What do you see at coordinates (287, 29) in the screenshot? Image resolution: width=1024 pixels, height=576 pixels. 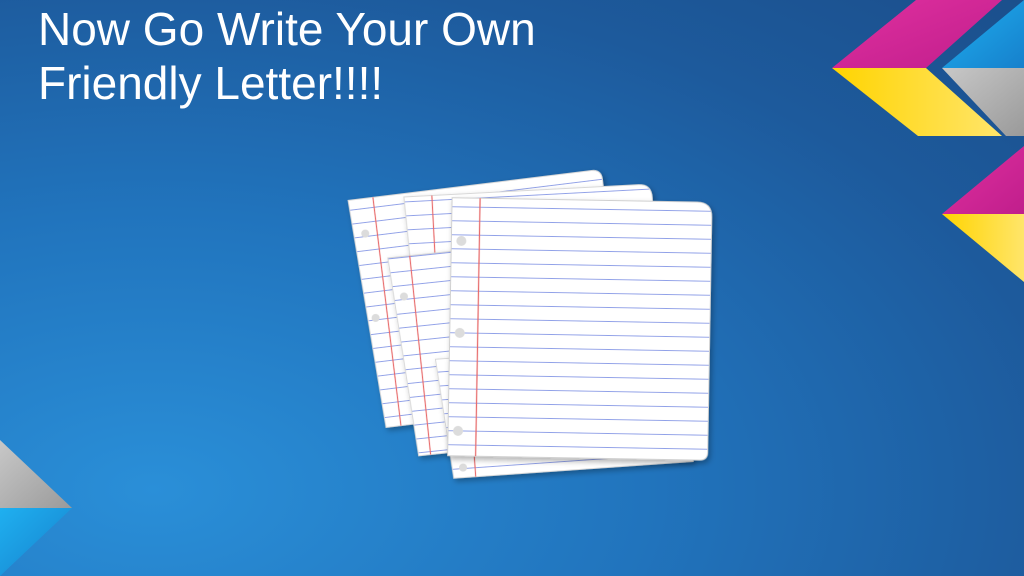 I see `slide-title-line-1: Now Go Write Your Own` at bounding box center [287, 29].